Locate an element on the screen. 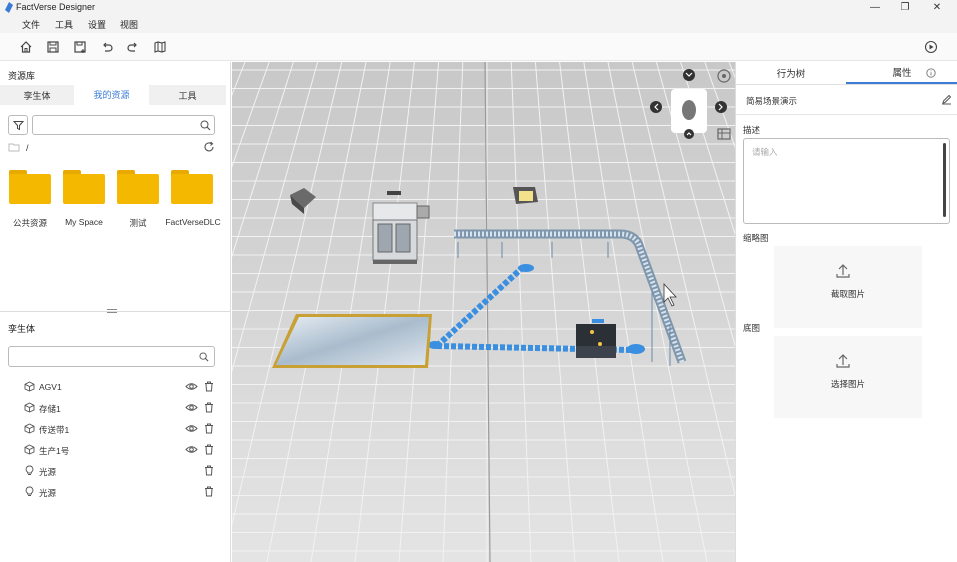  list-item-label: 存储1 is located at coordinates (50, 409).